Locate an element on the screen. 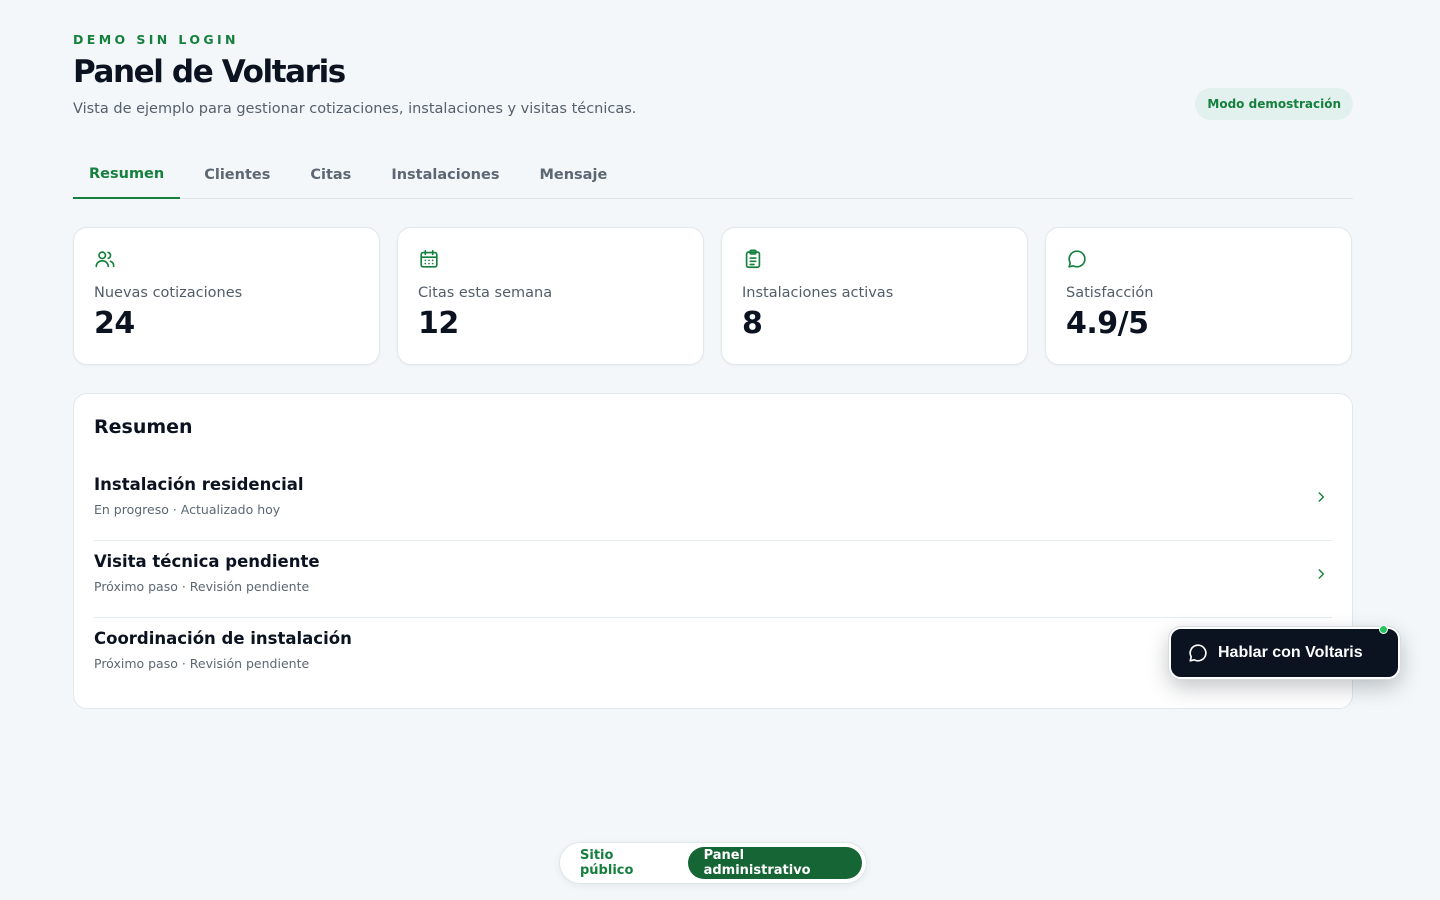 This screenshot has height=900, width=1440. stat-card-satisfaccion: Satisfacción 4.9/5 is located at coordinates (1198, 296).